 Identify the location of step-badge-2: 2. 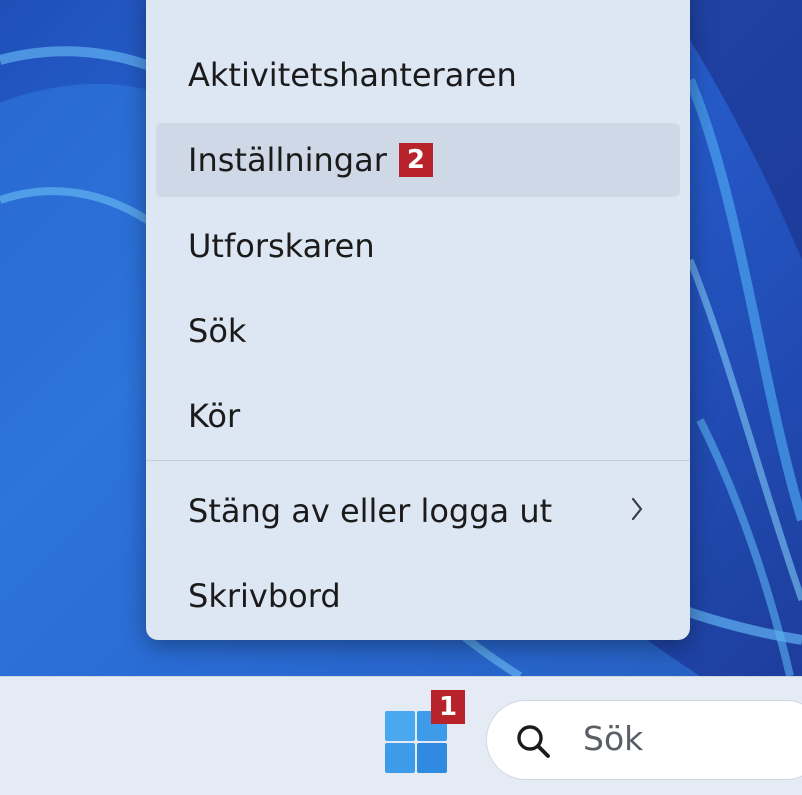
(415, 160).